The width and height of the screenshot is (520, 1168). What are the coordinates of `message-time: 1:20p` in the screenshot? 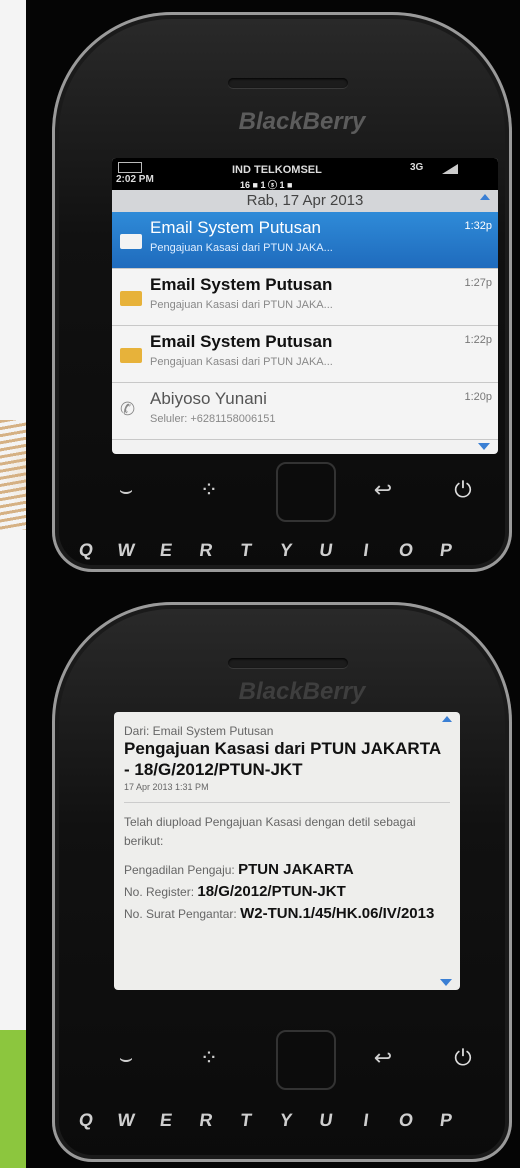 It's located at (478, 397).